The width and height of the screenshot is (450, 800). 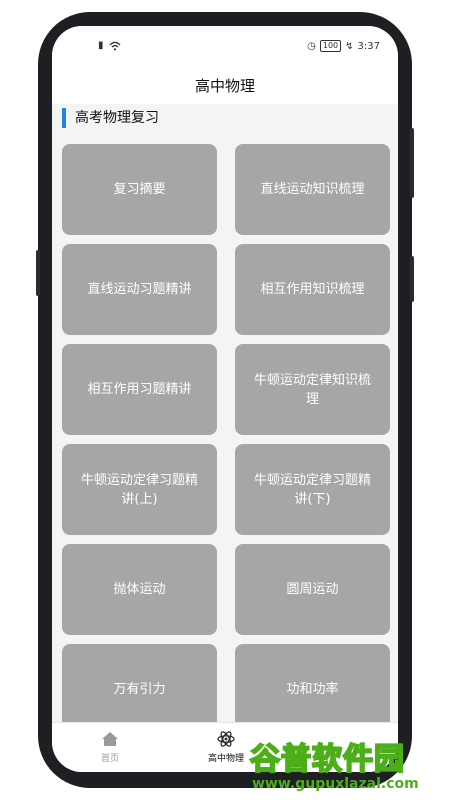 What do you see at coordinates (64, 118) in the screenshot?
I see `section-accent-bar` at bounding box center [64, 118].